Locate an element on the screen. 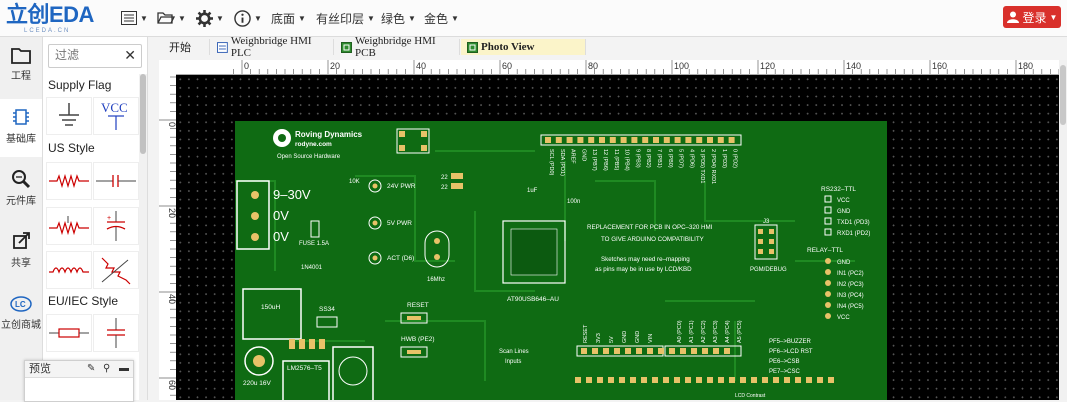  relay-pin-label: IN4 (PC5) is located at coordinates (850, 307).